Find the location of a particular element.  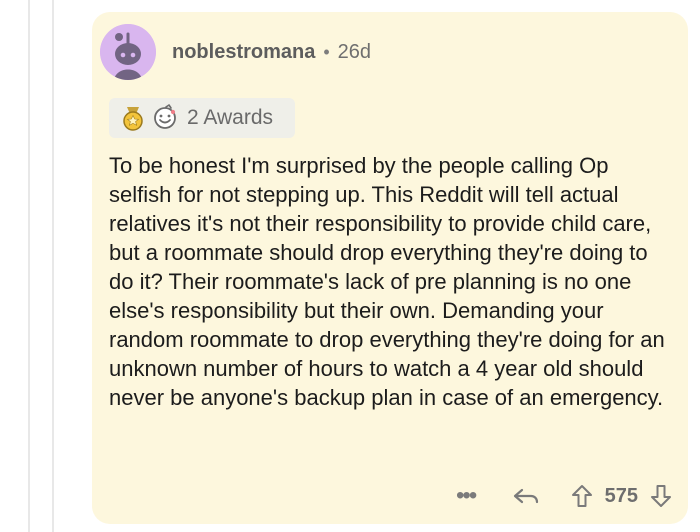

username: noblestromana is located at coordinates (243, 52).